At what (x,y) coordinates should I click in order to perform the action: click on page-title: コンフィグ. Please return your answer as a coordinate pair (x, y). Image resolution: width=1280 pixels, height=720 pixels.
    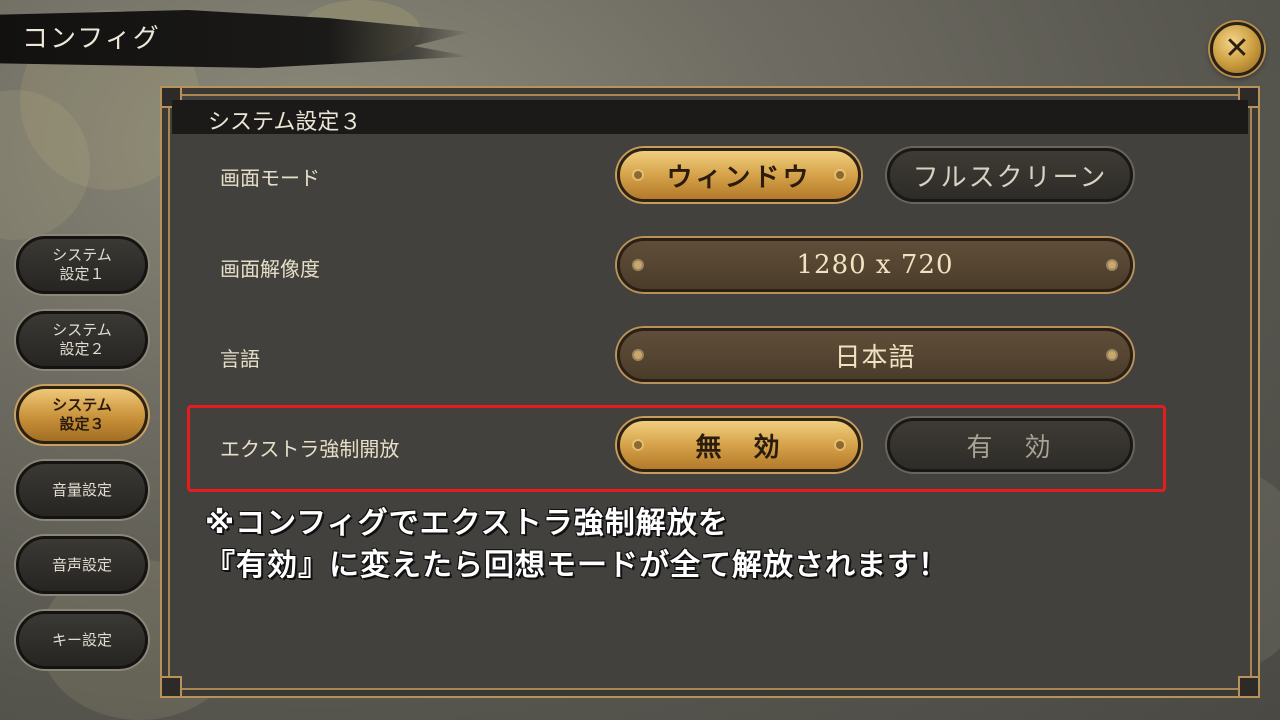
    Looking at the image, I should click on (91, 39).